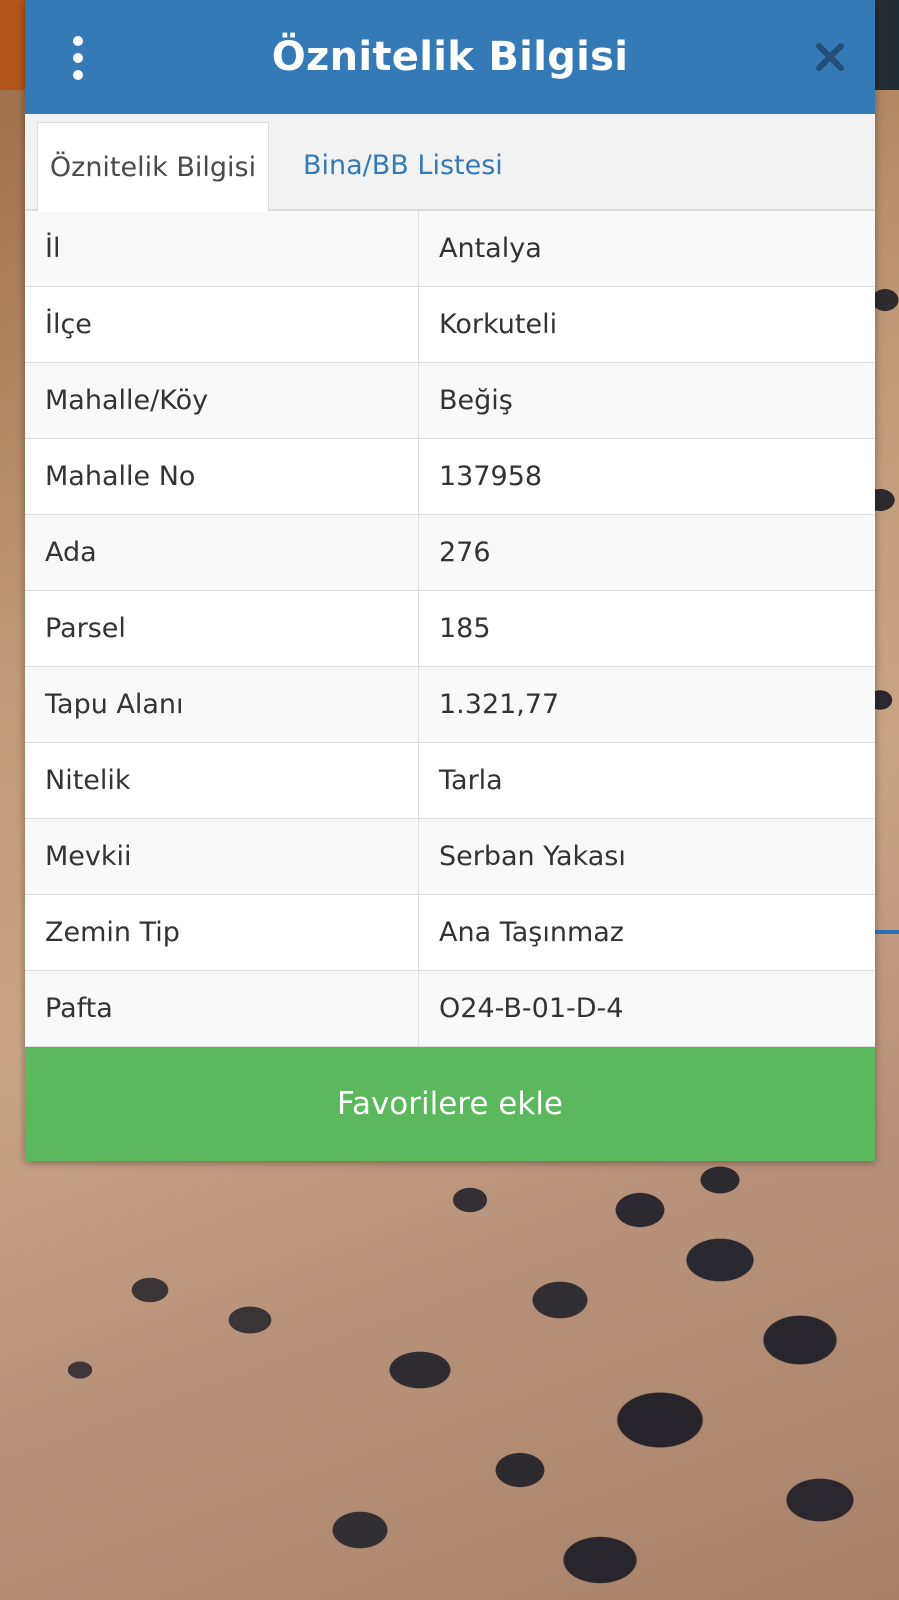 The height and width of the screenshot is (1600, 899). I want to click on attribute-value: Korkuteli, so click(646, 324).